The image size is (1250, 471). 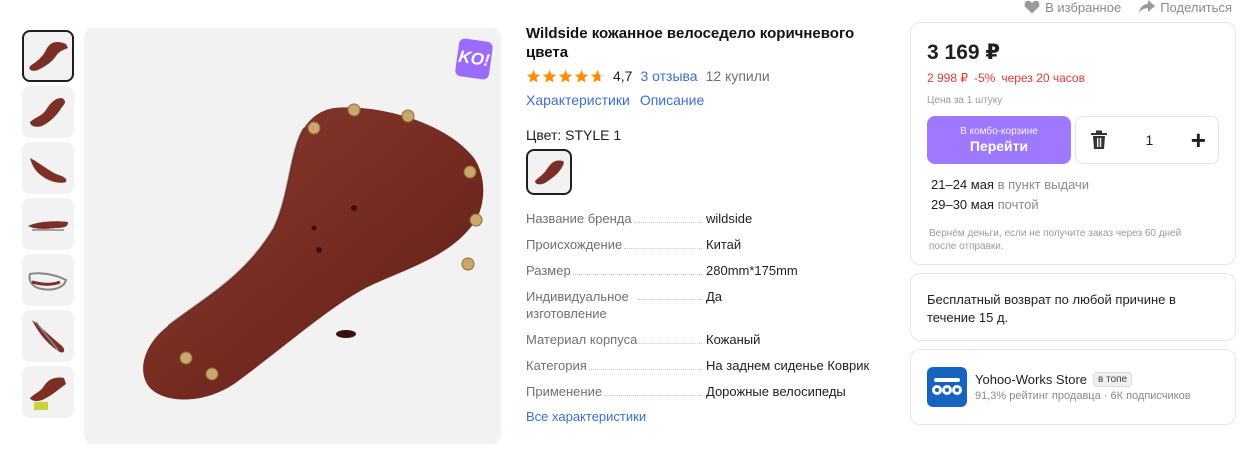 I want to click on rating-row: 4,7 3 отзыва 12 купили, so click(x=711, y=76).